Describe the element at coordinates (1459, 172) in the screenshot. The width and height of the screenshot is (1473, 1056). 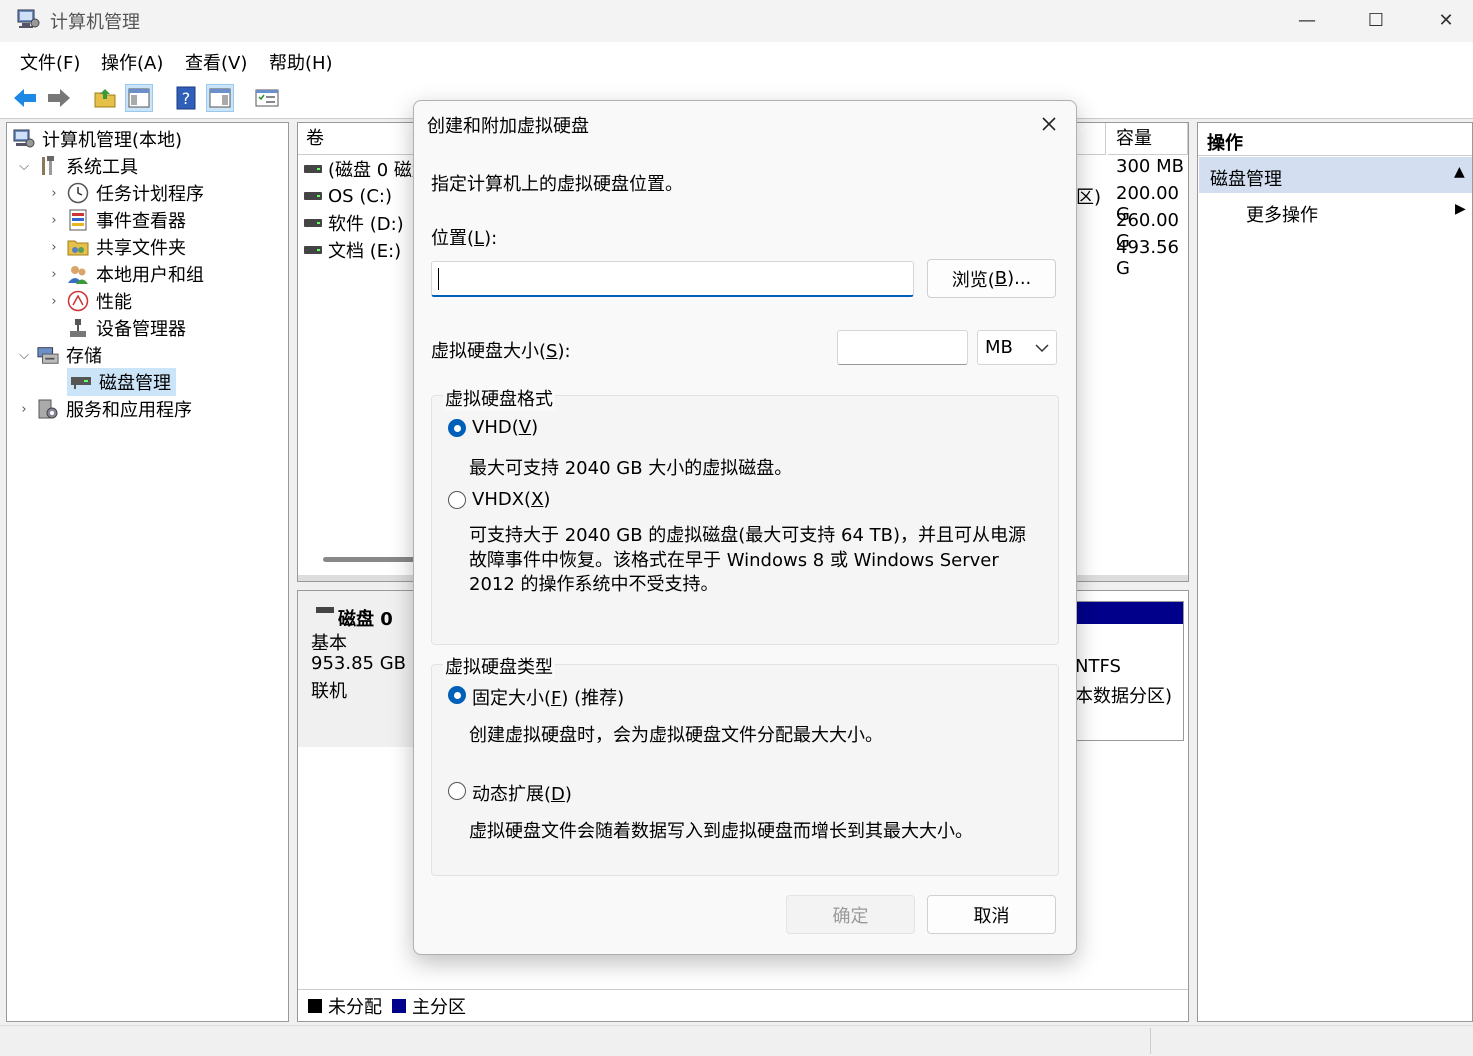
I see `collapse-up-icon: ▲` at that location.